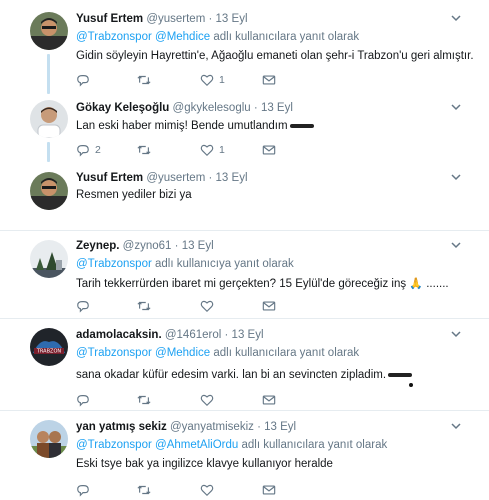 The image size is (489, 500). Describe the element at coordinates (119, 335) in the screenshot. I see `author-name: adamolacaksin.` at that location.